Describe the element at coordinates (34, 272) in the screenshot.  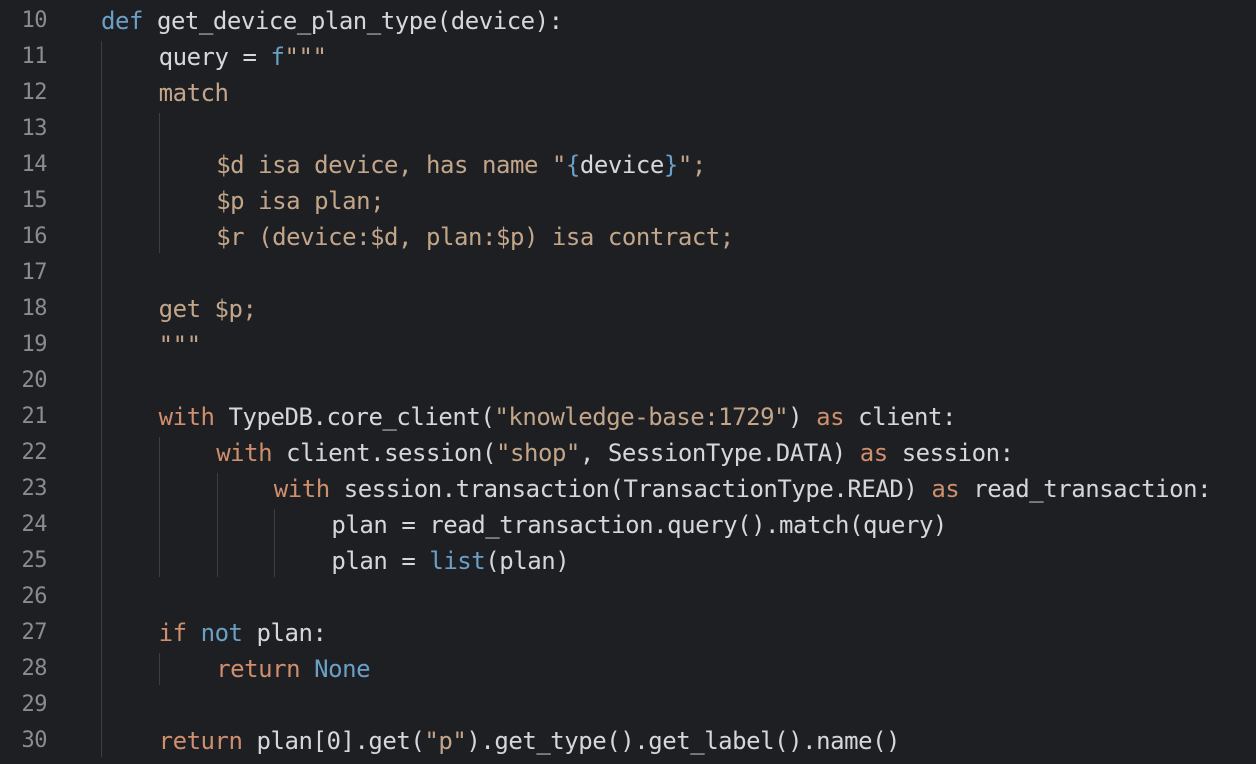
I see `line-number: 17` at that location.